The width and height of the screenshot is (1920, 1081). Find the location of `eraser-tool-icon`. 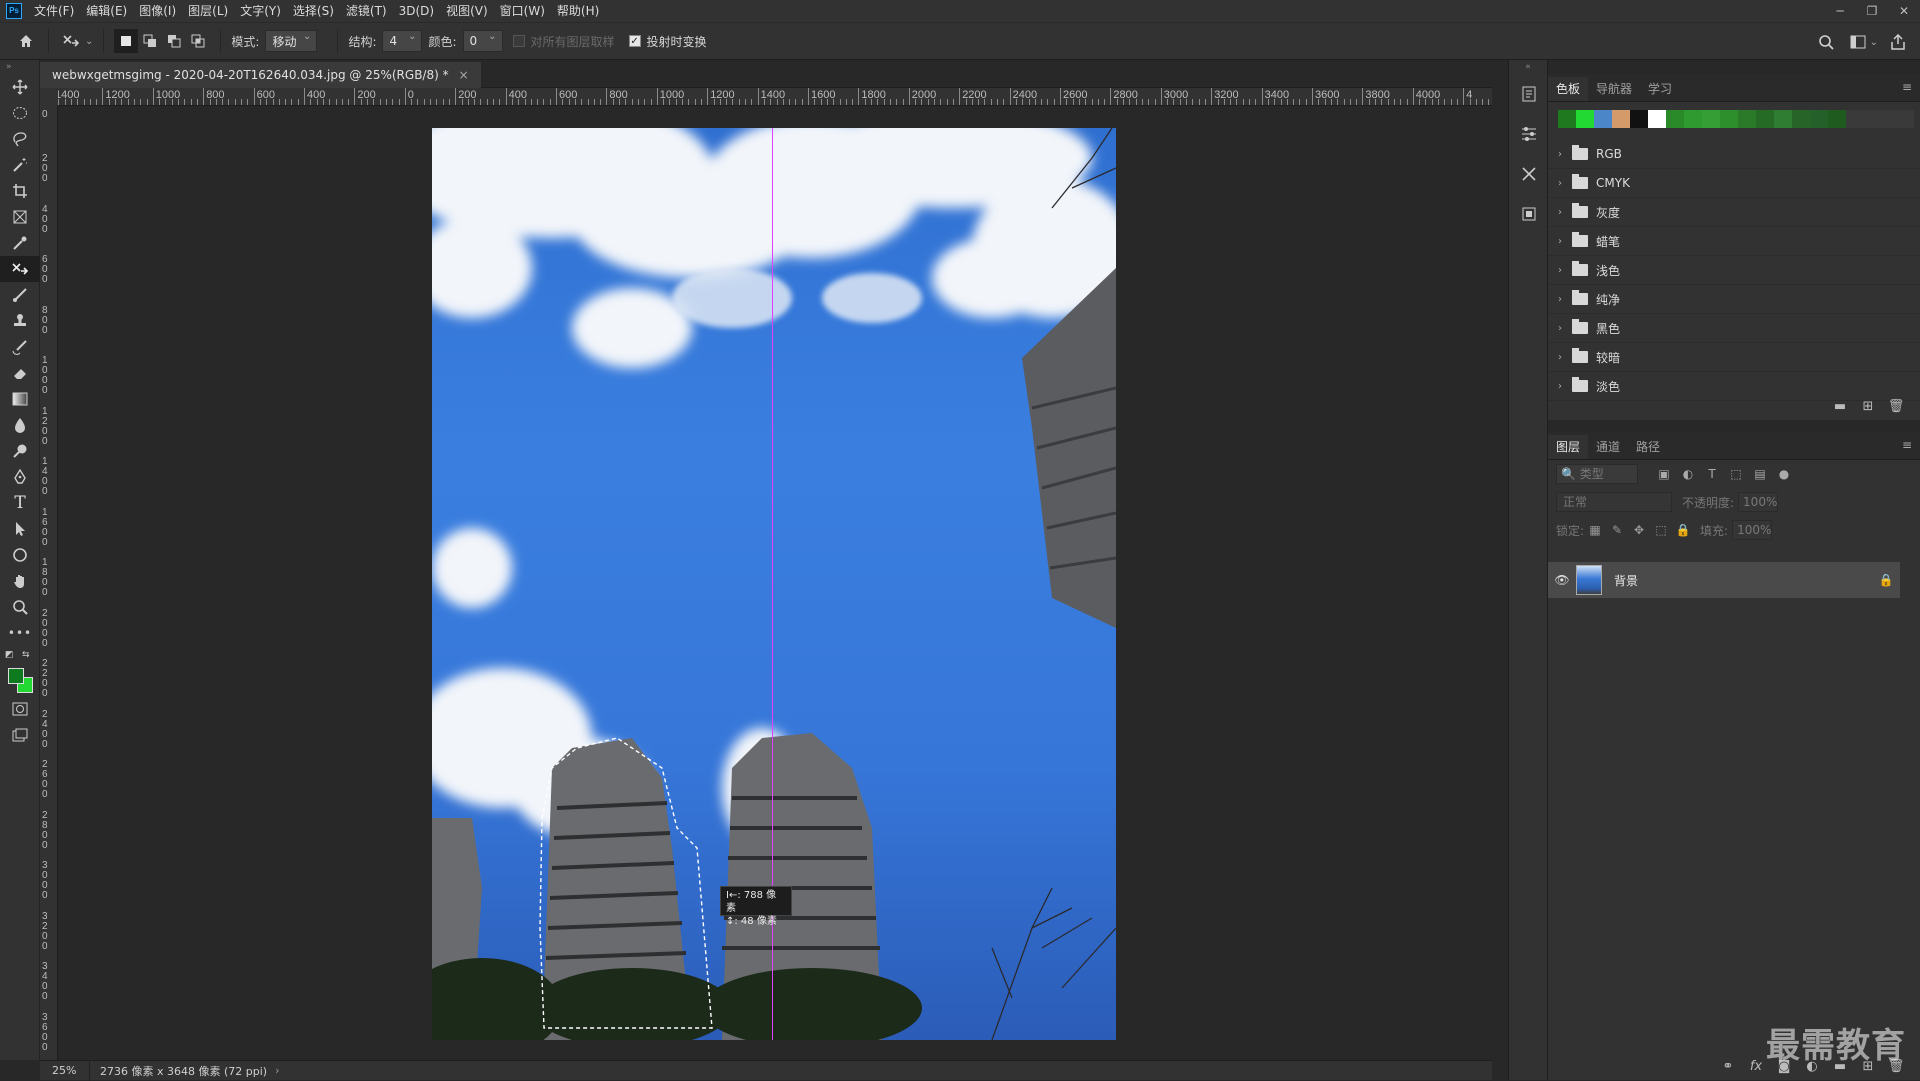

eraser-tool-icon is located at coordinates (20, 373).